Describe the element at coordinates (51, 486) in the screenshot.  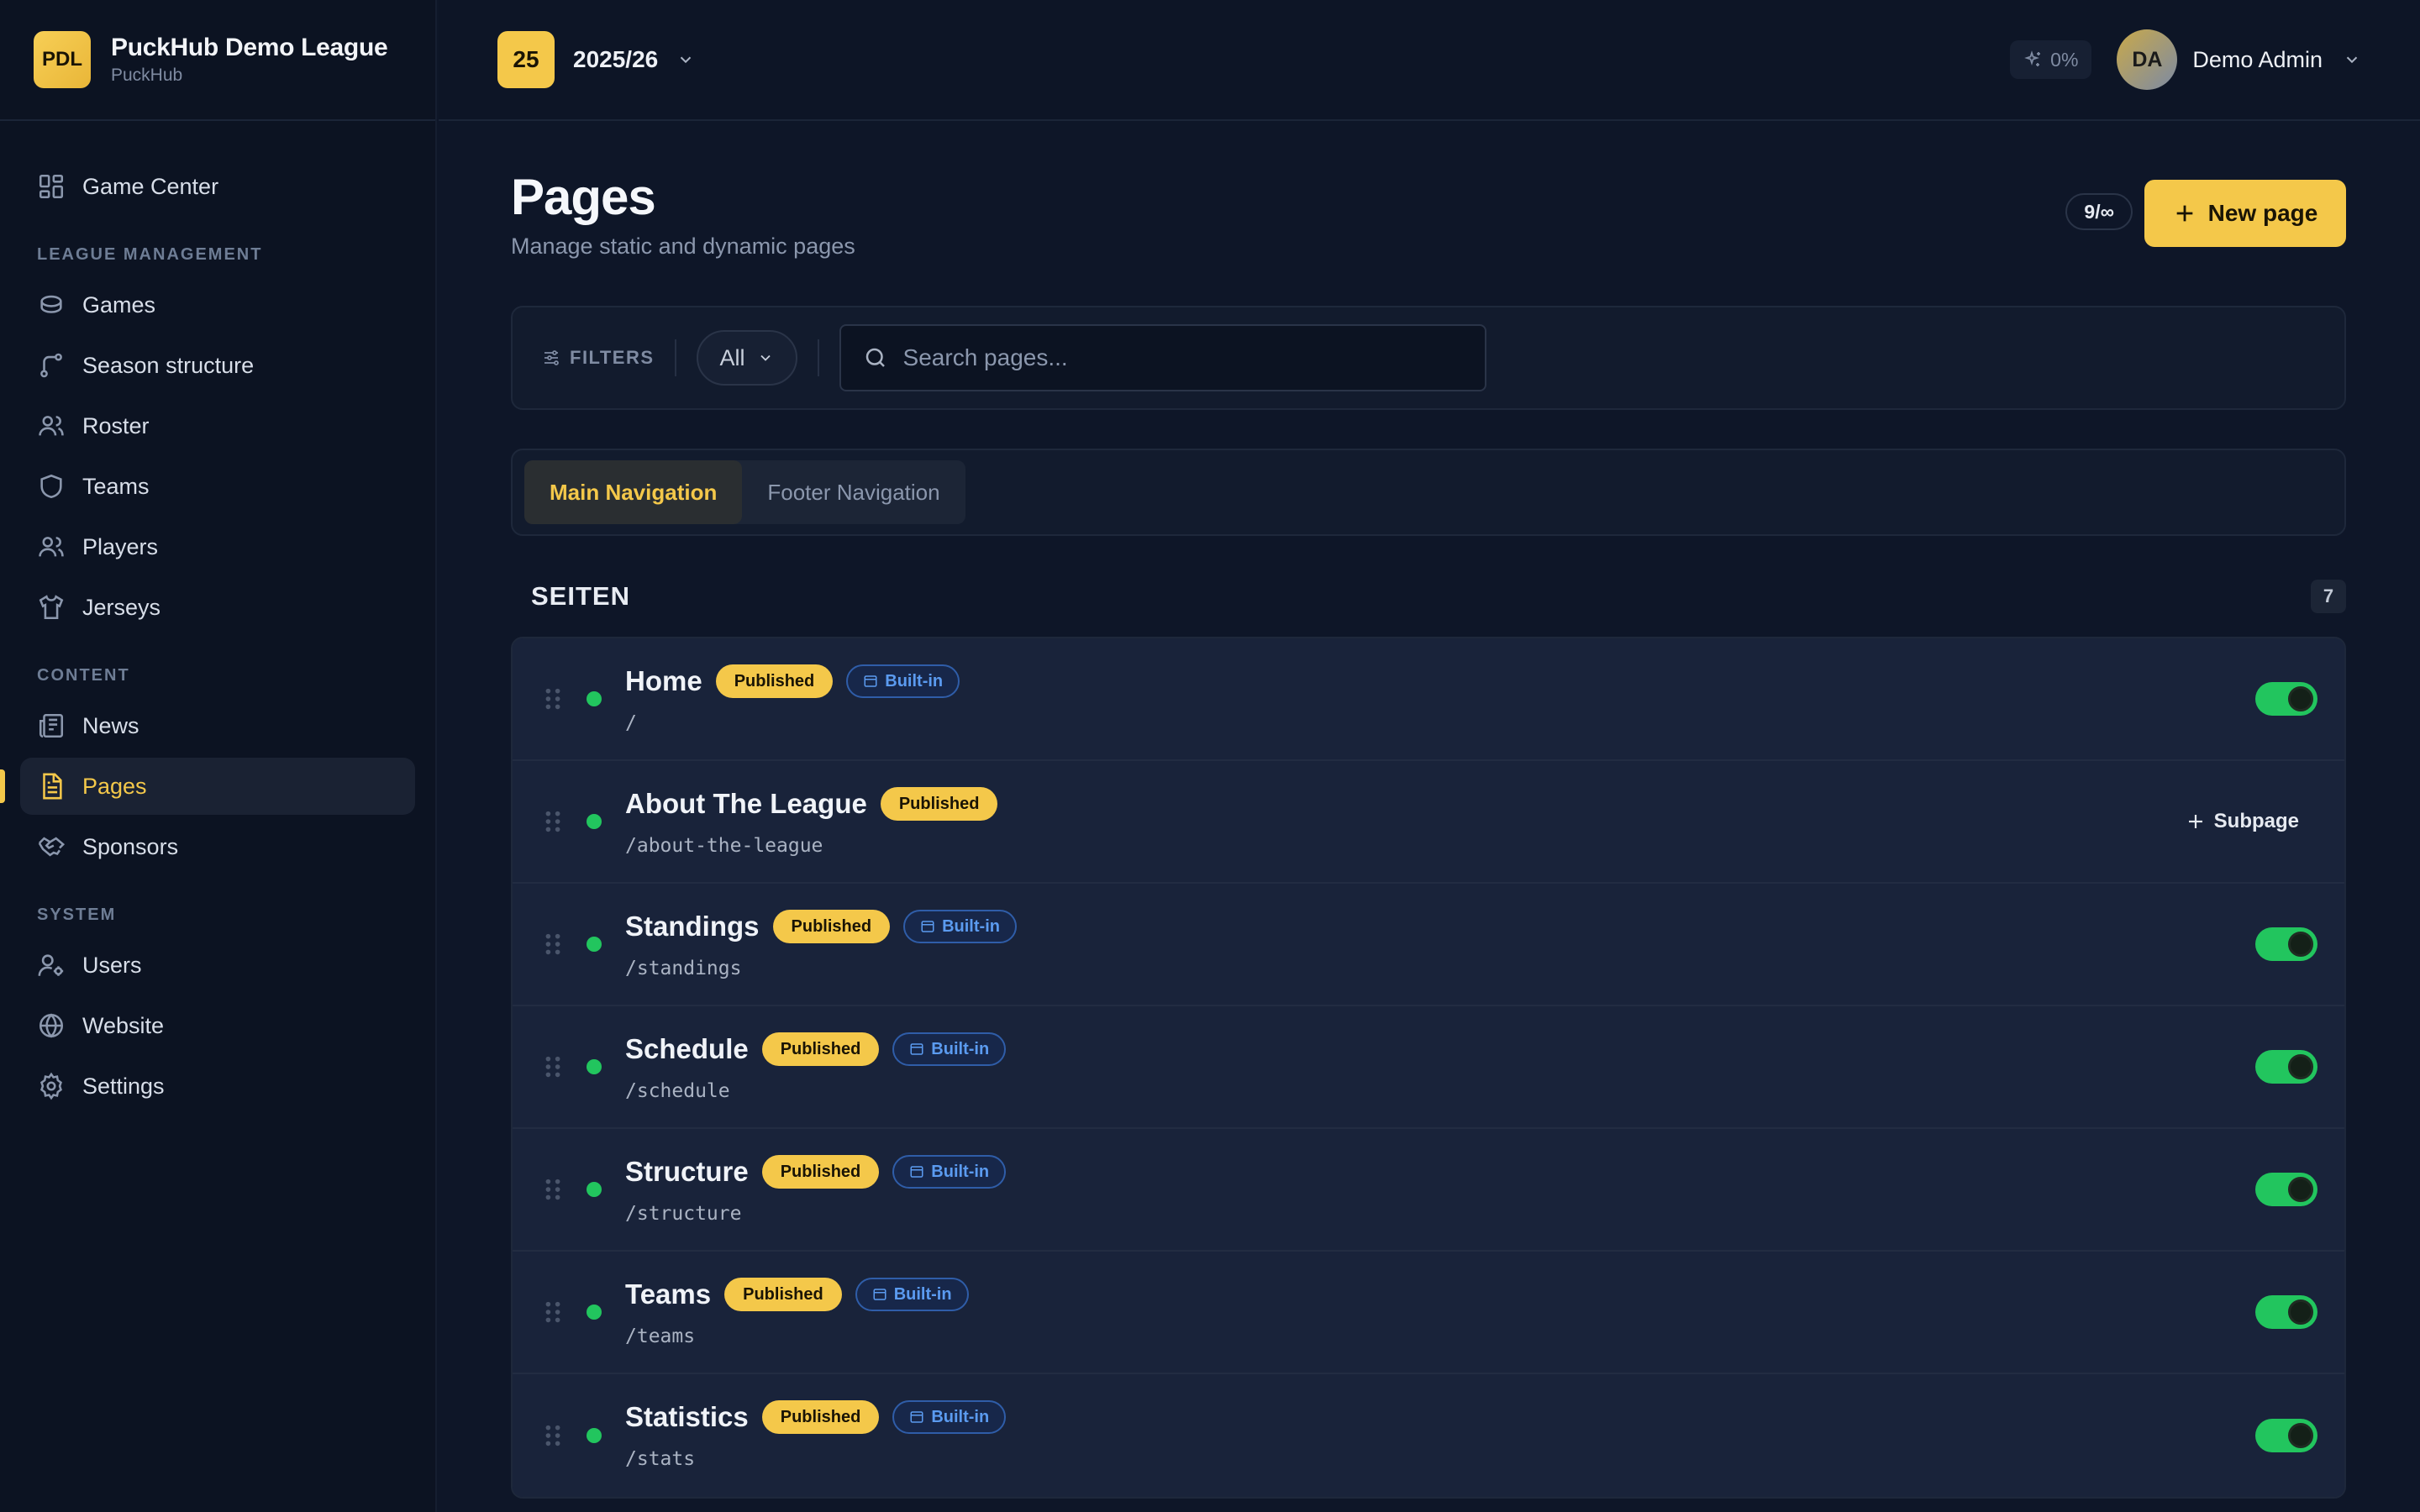
I see `shield-icon` at that location.